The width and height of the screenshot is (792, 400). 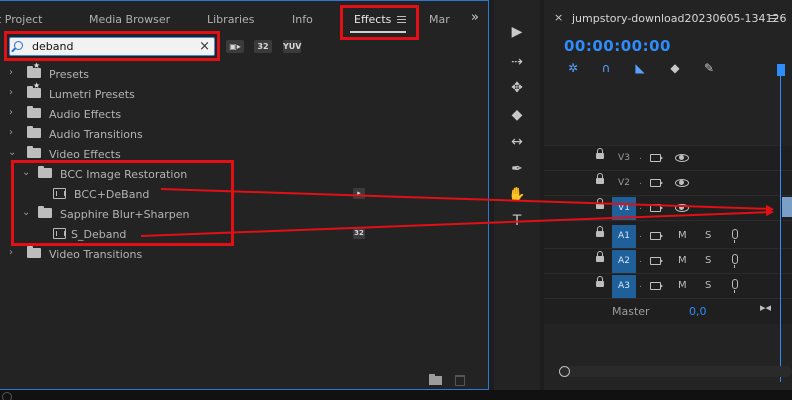 What do you see at coordinates (558, 17) in the screenshot?
I see `close-sequence-icon: ×` at bounding box center [558, 17].